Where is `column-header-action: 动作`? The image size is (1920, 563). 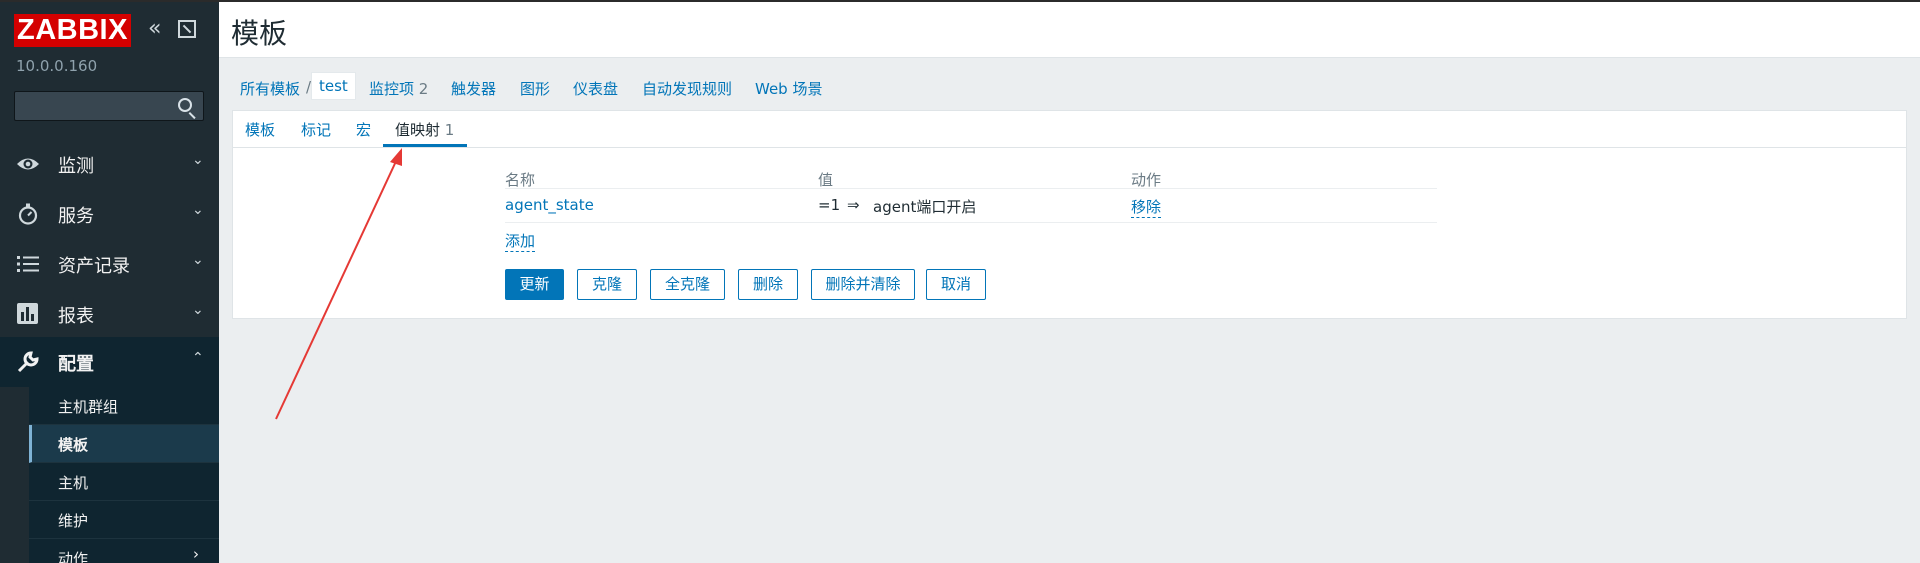
column-header-action: 动作 is located at coordinates (1146, 180).